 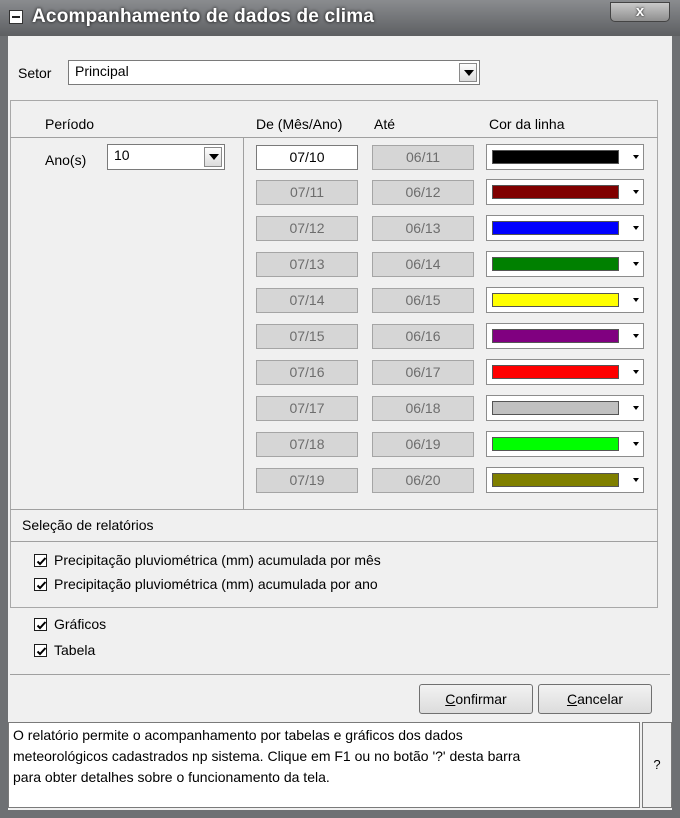 I want to click on help-button: ?, so click(x=657, y=765).